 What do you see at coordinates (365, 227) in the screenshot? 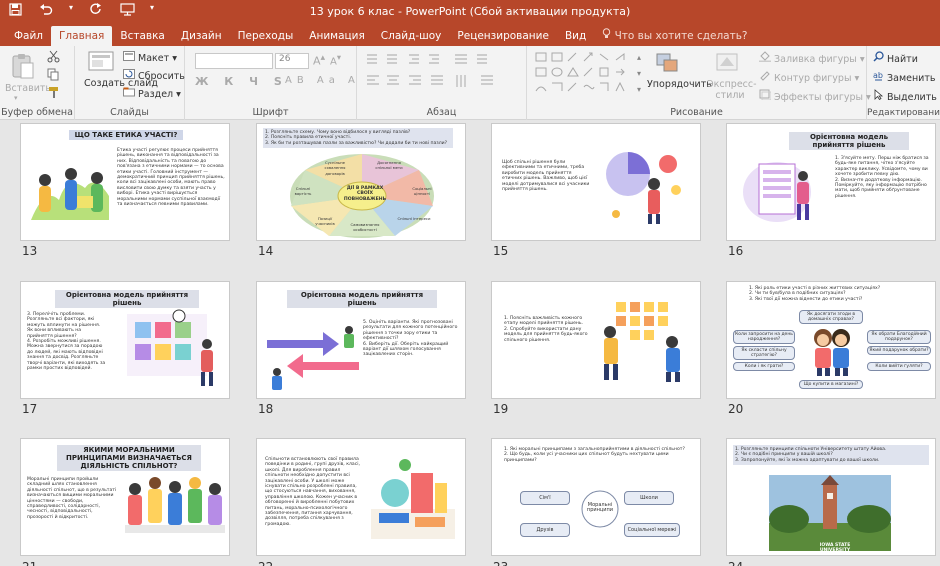
I see `puzzle-piece: Самовизнання особистості` at bounding box center [365, 227].